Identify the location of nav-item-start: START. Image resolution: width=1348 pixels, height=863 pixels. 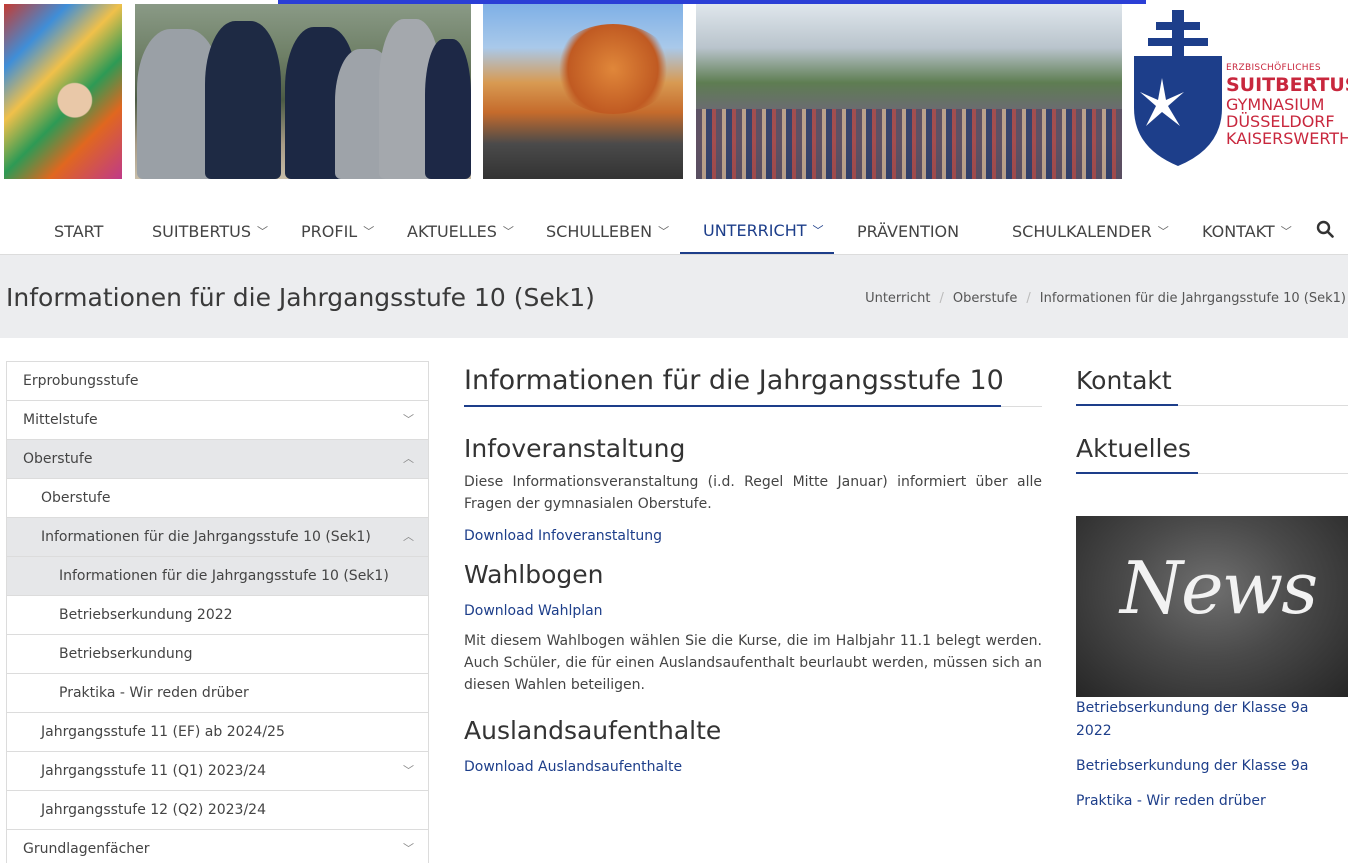
(78, 232).